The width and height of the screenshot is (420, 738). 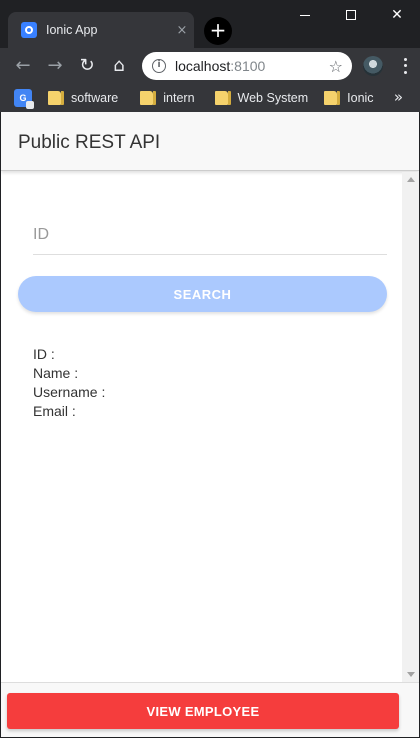 I want to click on window-close-button: ✕, so click(x=397, y=15).